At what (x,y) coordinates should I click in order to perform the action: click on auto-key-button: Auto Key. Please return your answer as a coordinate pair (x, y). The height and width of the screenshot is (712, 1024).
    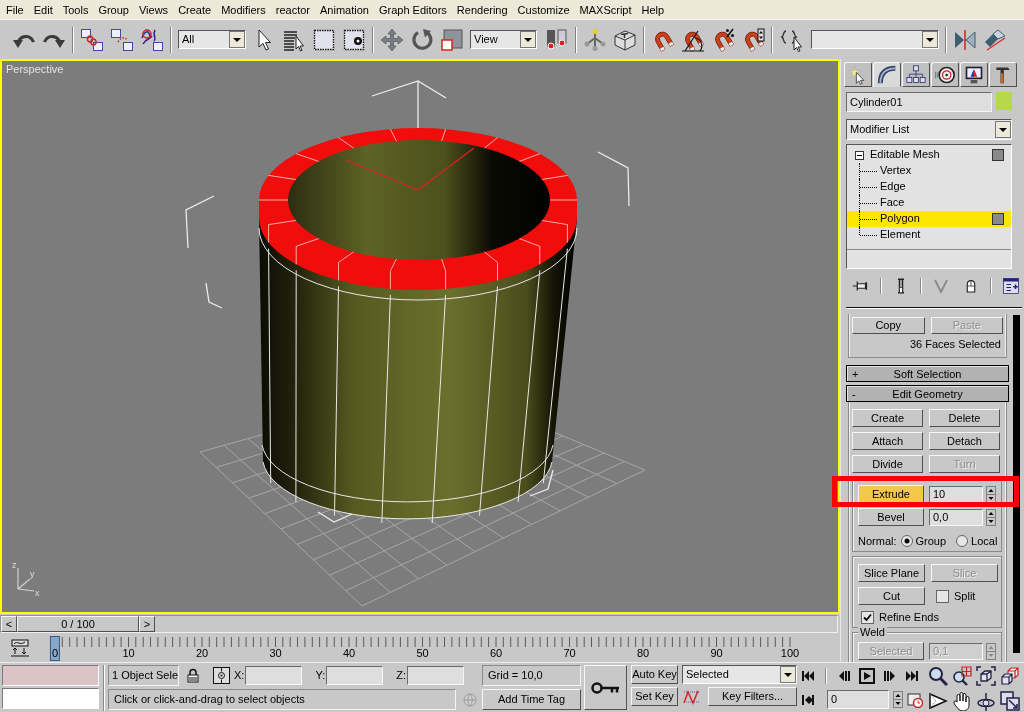
    Looking at the image, I should click on (654, 674).